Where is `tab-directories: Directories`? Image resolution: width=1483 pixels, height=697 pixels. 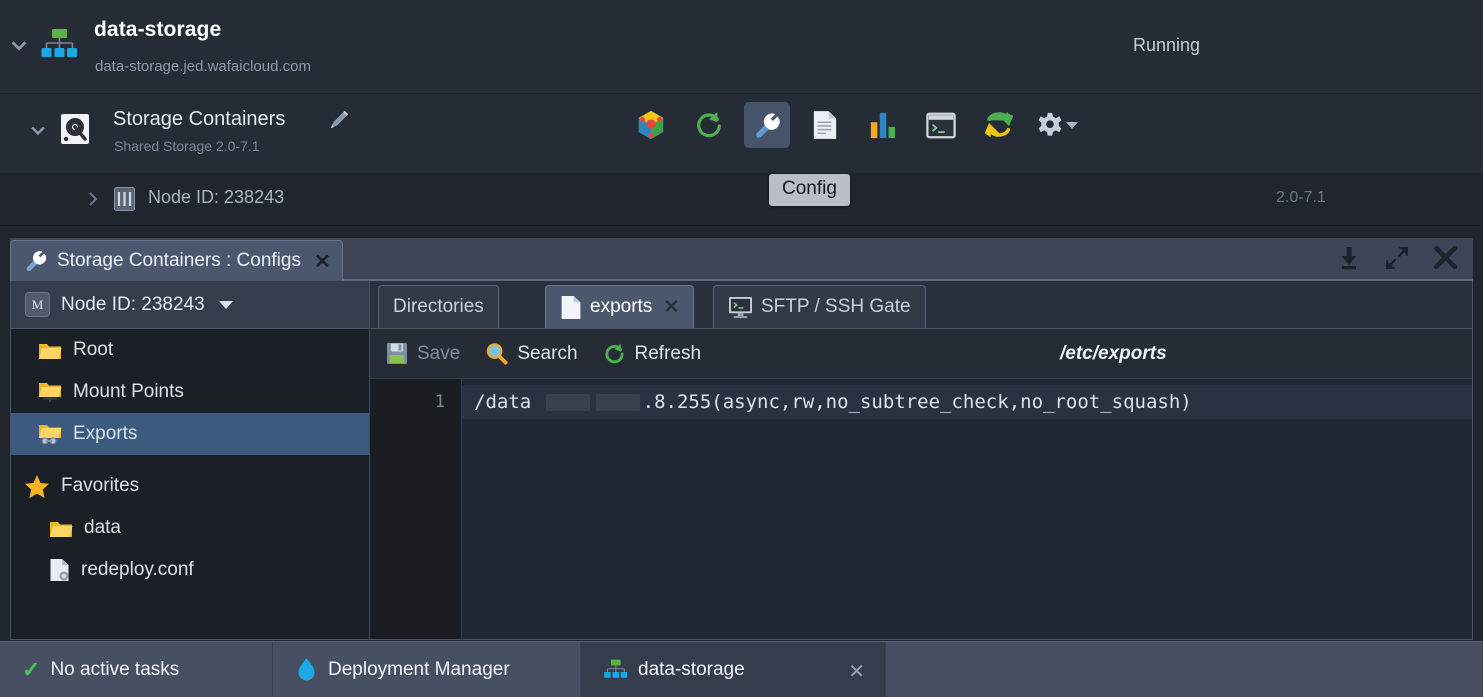 tab-directories: Directories is located at coordinates (438, 306).